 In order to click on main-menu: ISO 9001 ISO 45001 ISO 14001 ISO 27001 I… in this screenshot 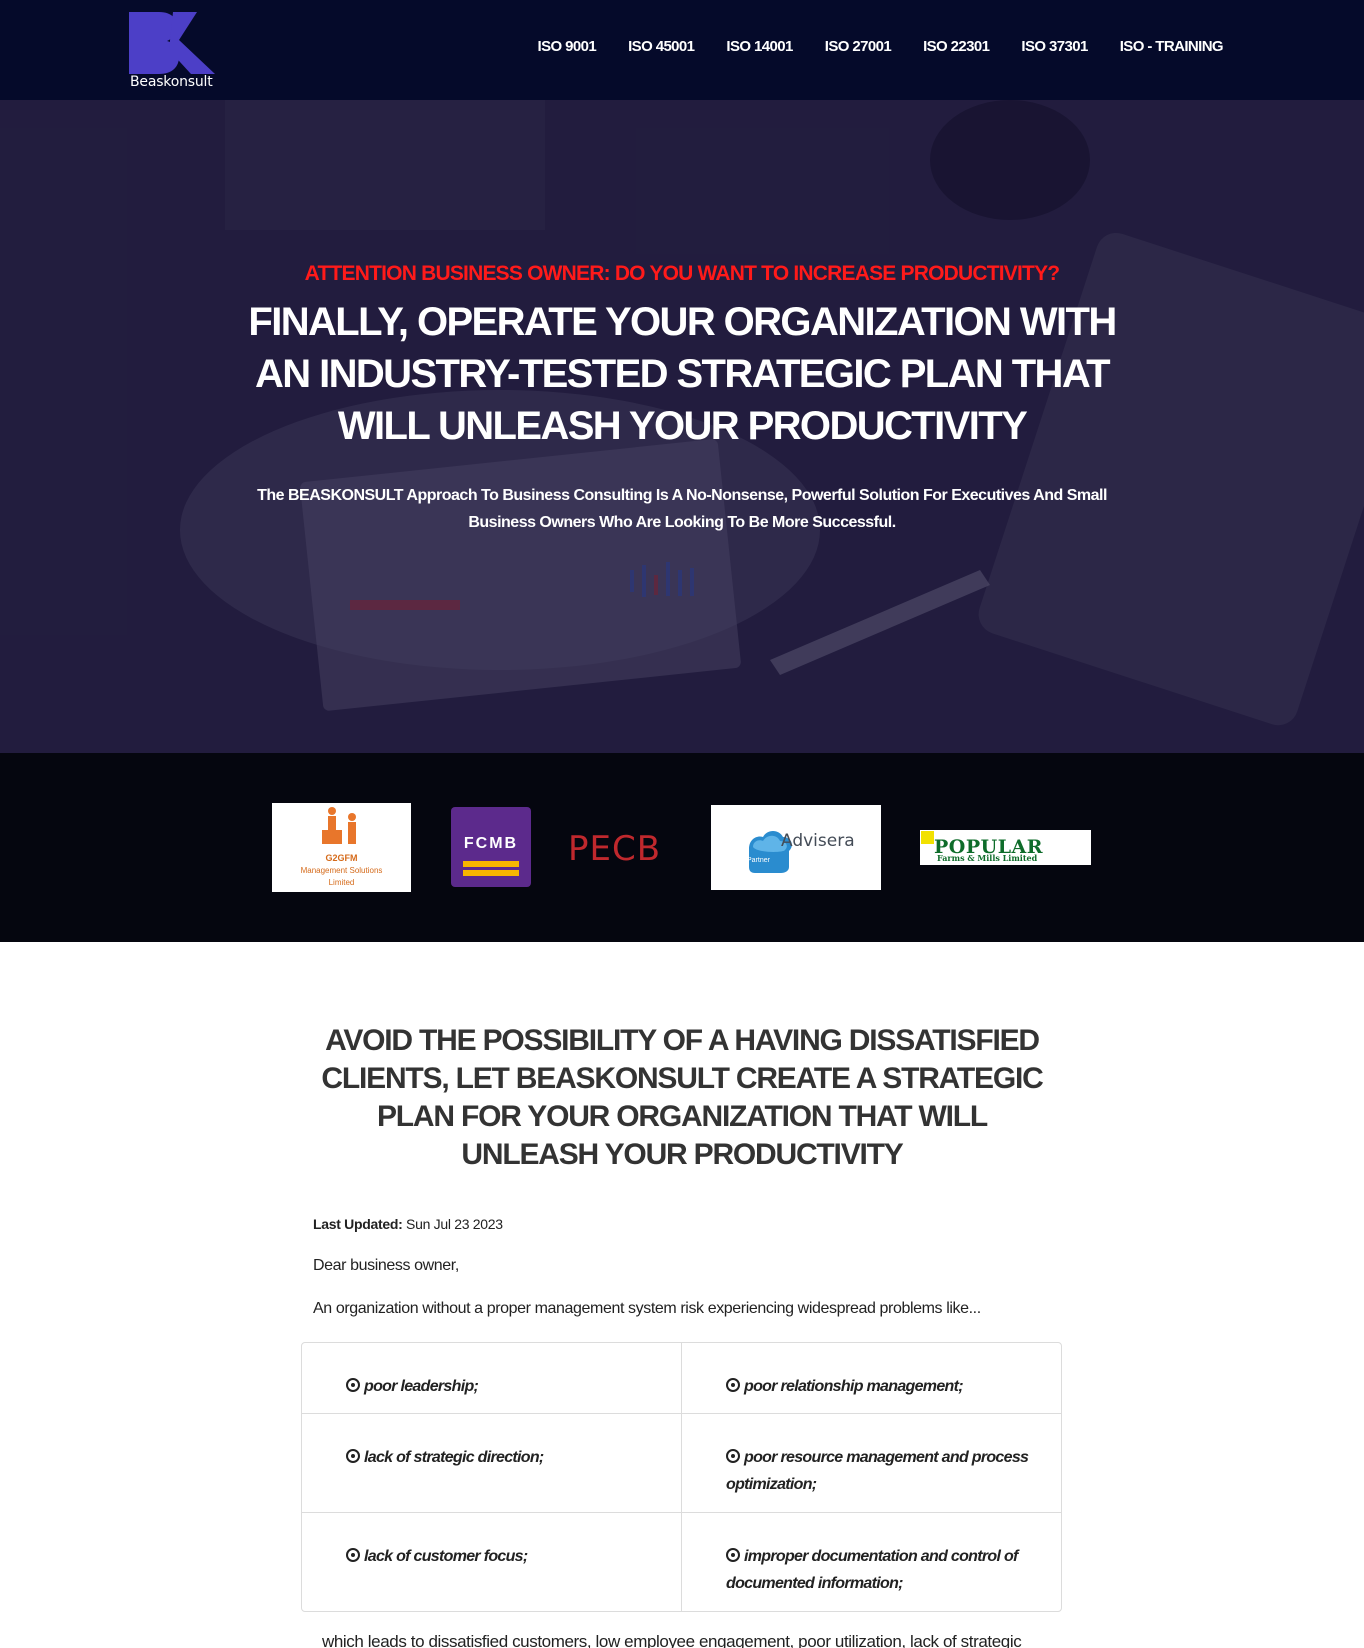, I will do `click(865, 46)`.